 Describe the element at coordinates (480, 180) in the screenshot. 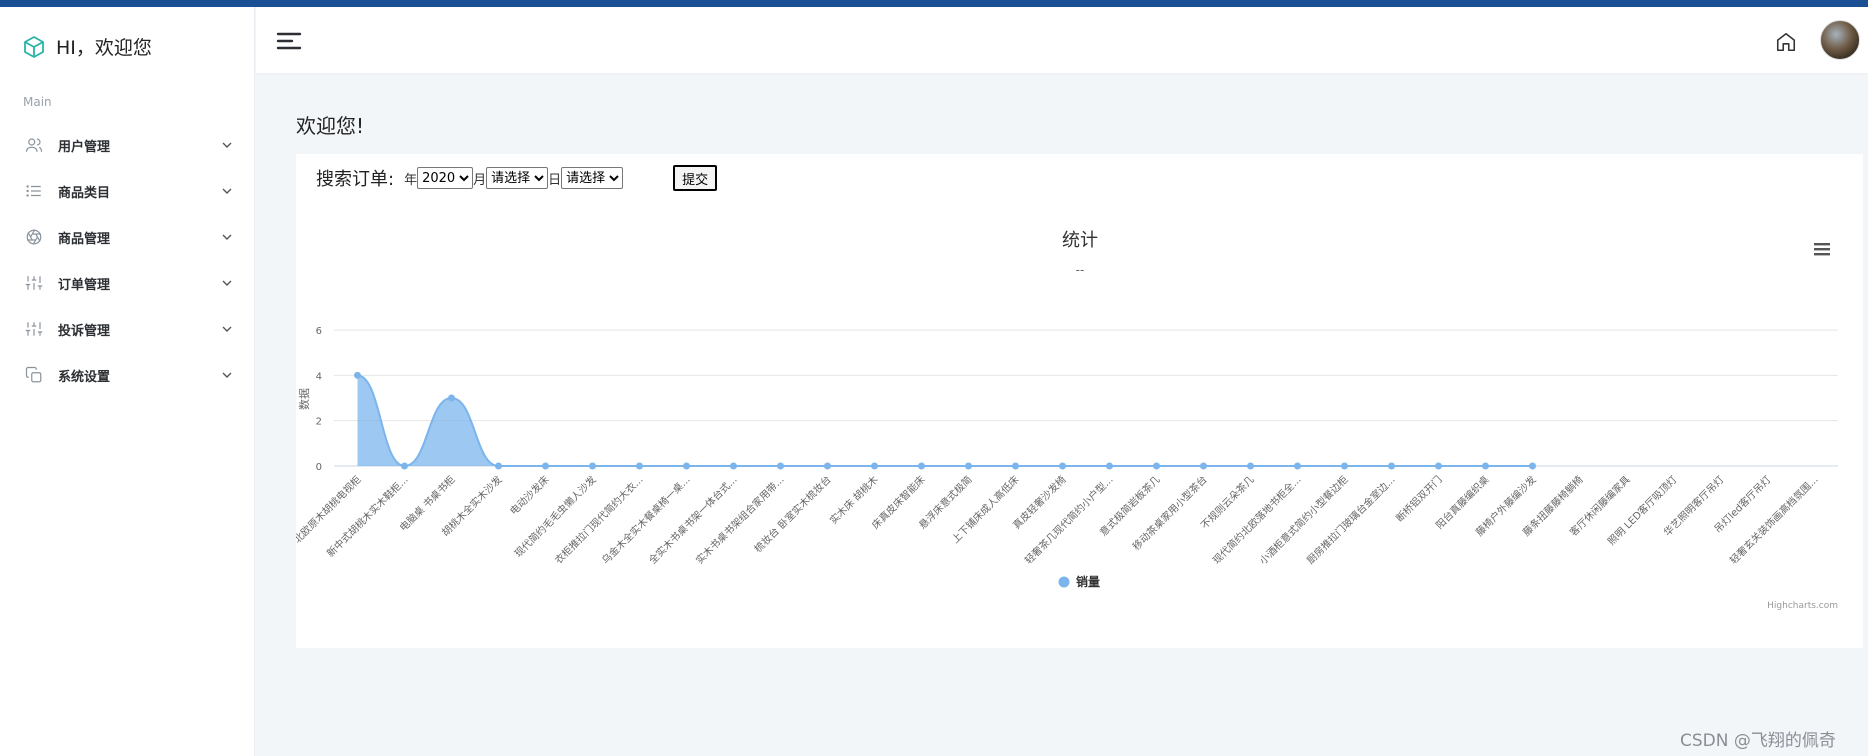

I see `month-unit-label: 月` at that location.